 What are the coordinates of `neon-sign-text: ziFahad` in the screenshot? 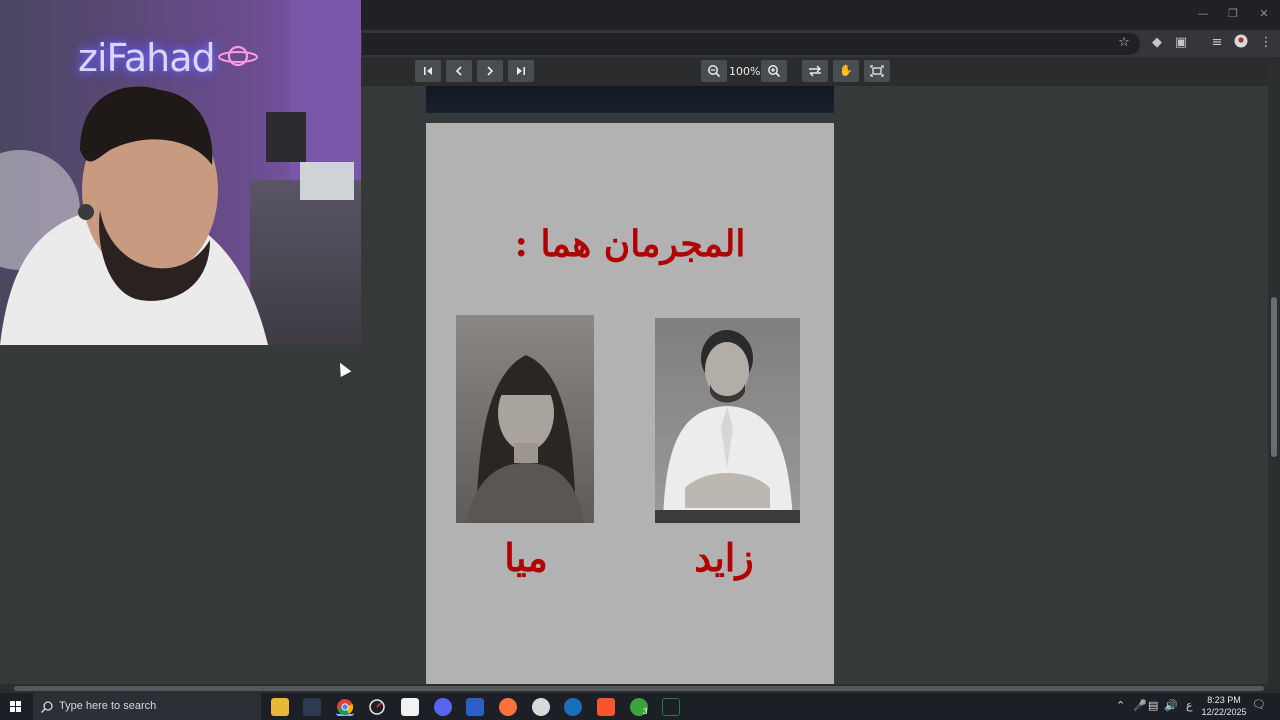 It's located at (147, 58).